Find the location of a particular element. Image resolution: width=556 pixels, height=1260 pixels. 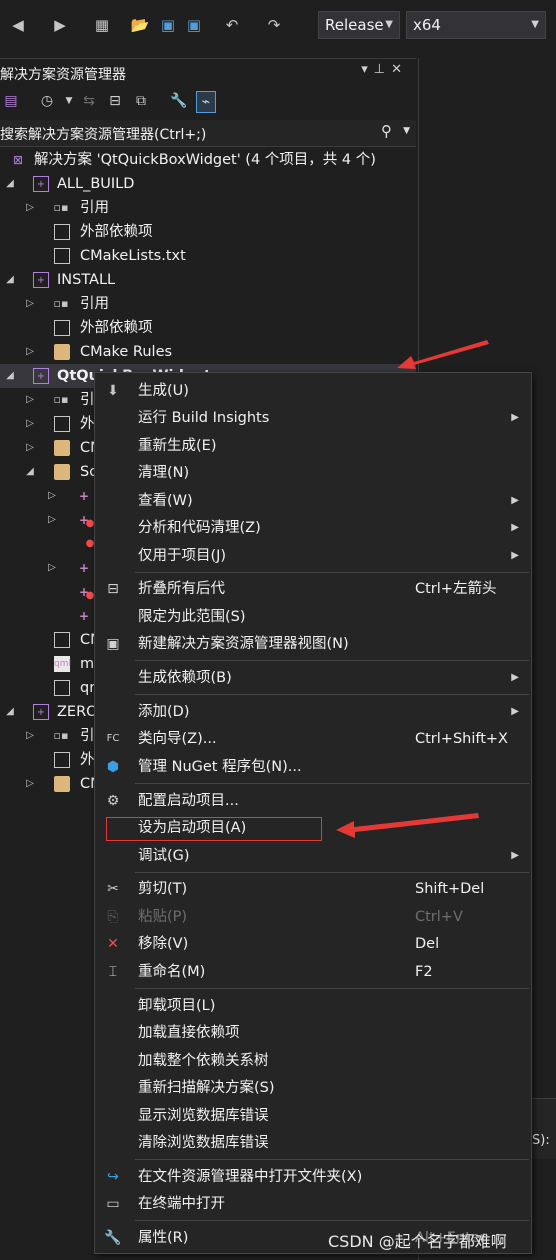

annotation-arrow-menu is located at coordinates (407, 825).